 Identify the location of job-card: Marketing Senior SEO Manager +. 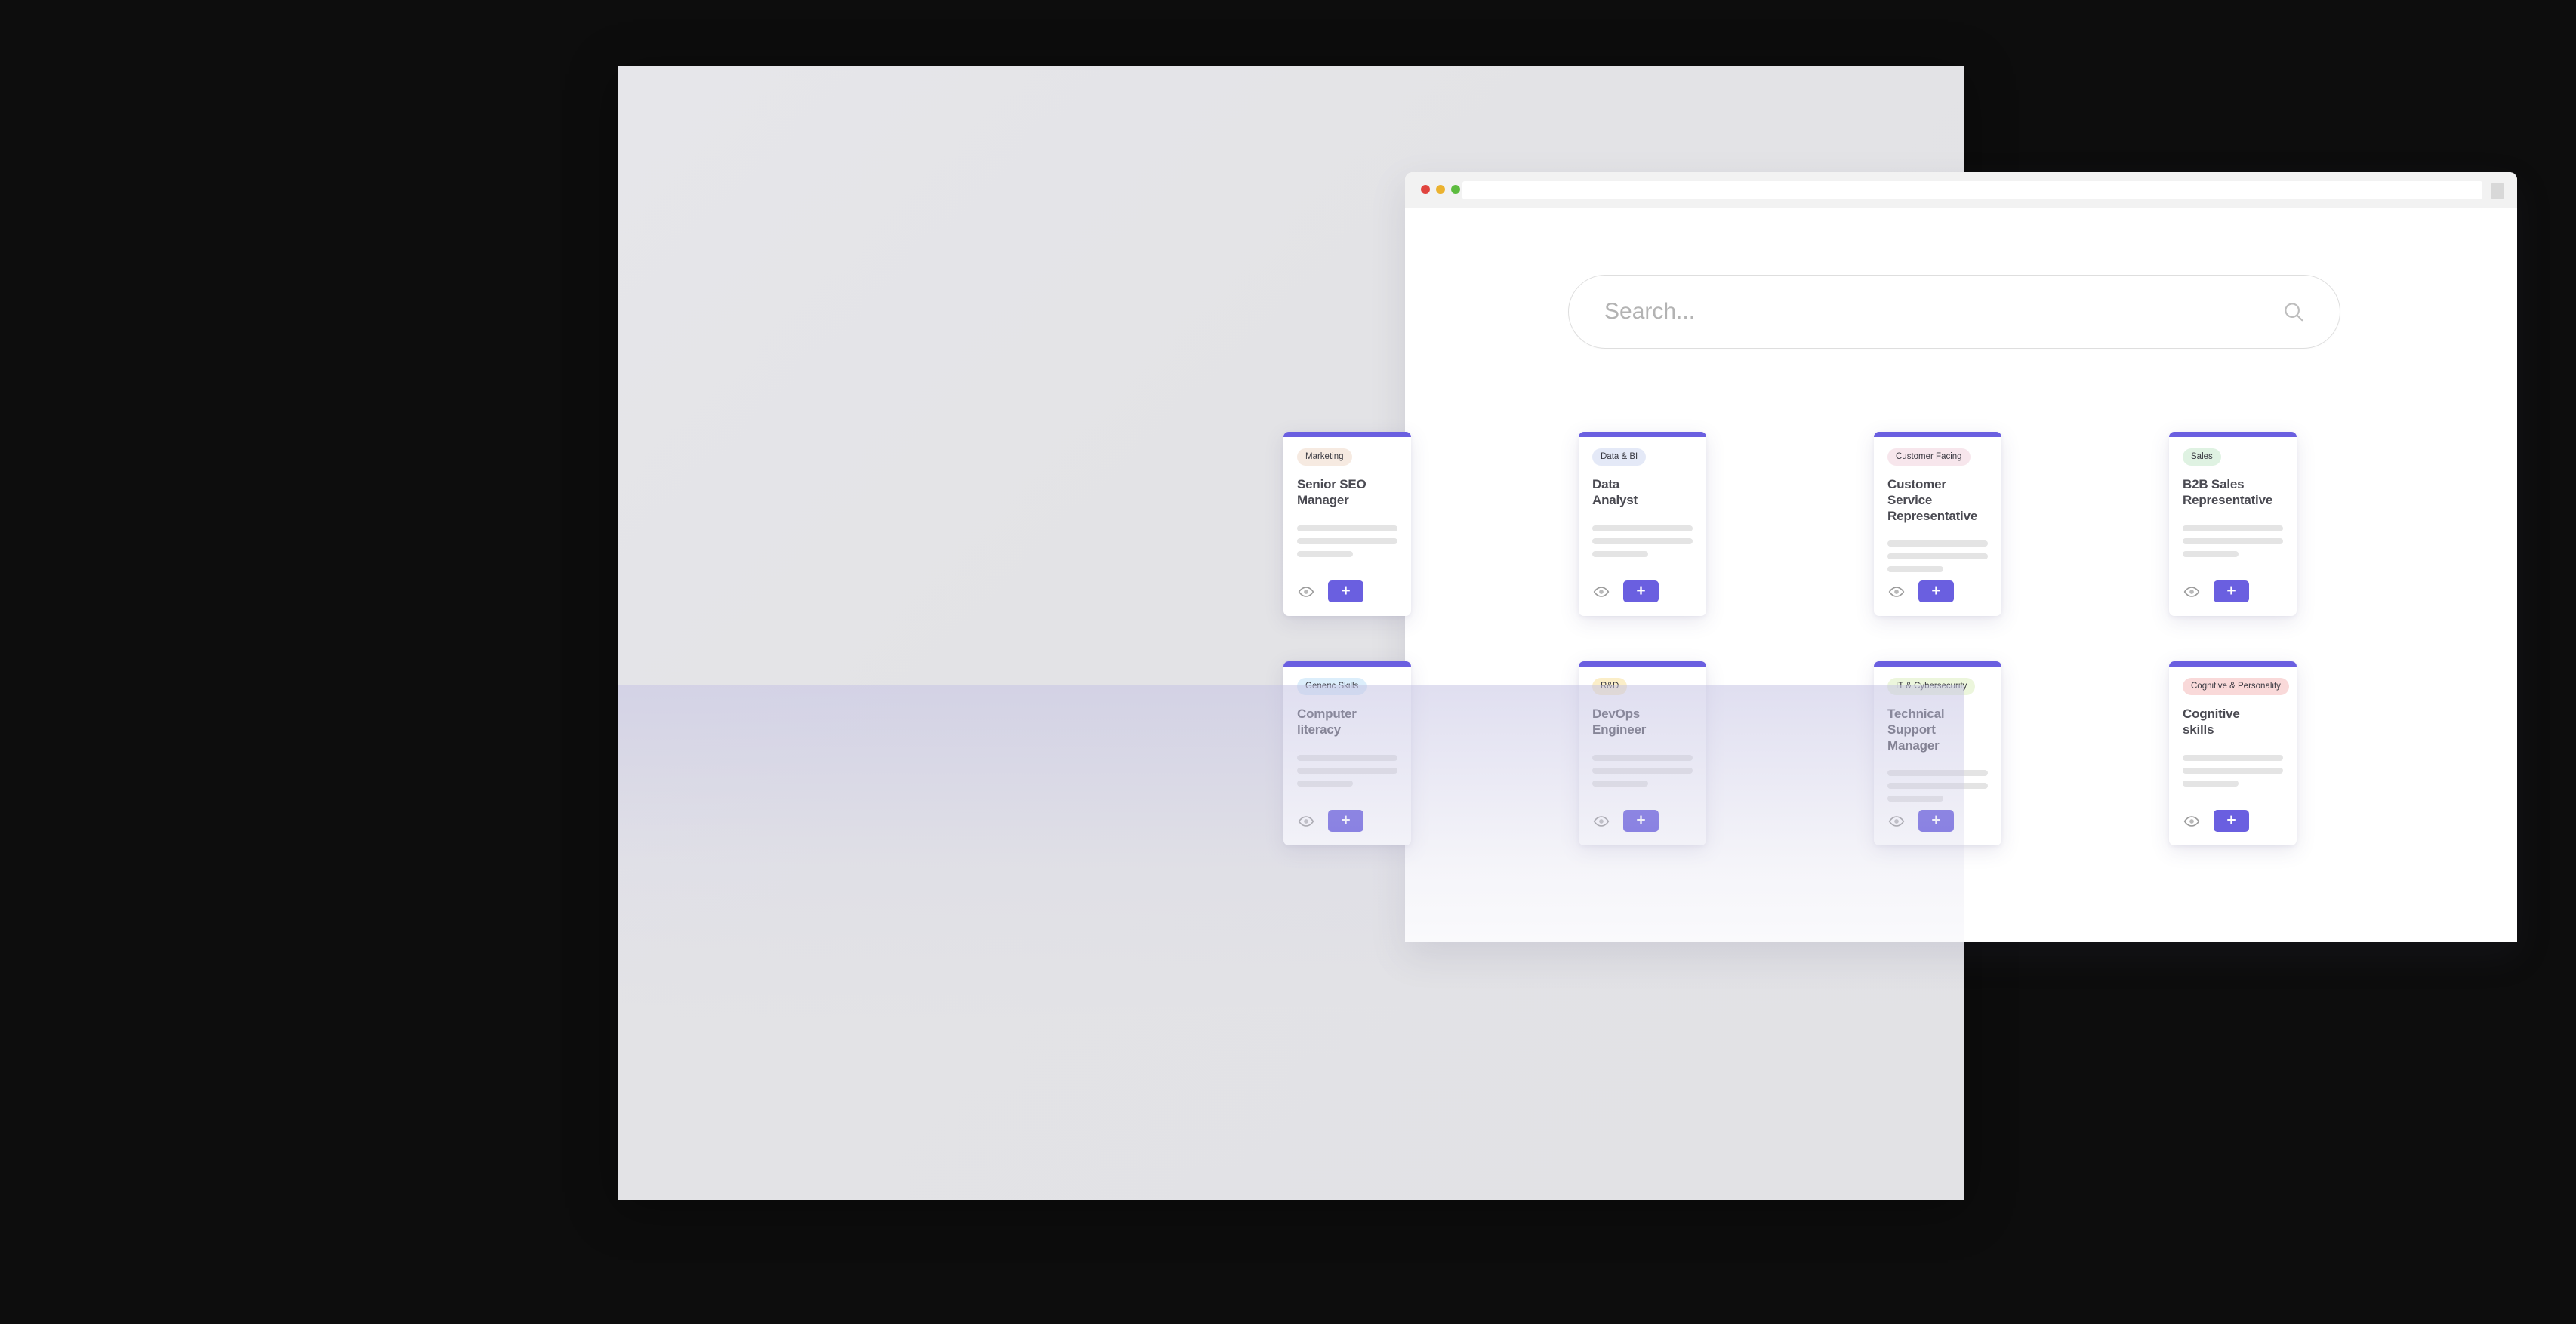
(1347, 524).